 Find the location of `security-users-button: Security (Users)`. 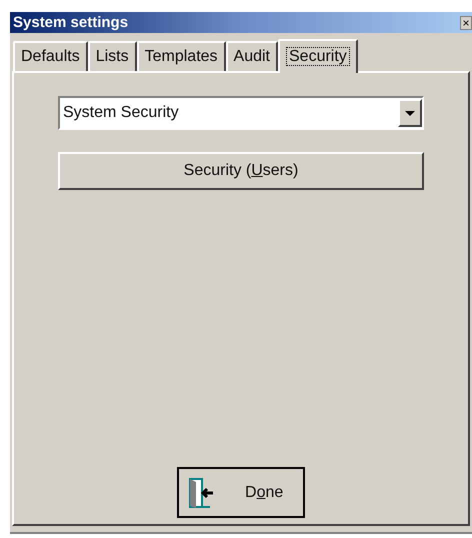

security-users-button: Security (Users) is located at coordinates (241, 171).